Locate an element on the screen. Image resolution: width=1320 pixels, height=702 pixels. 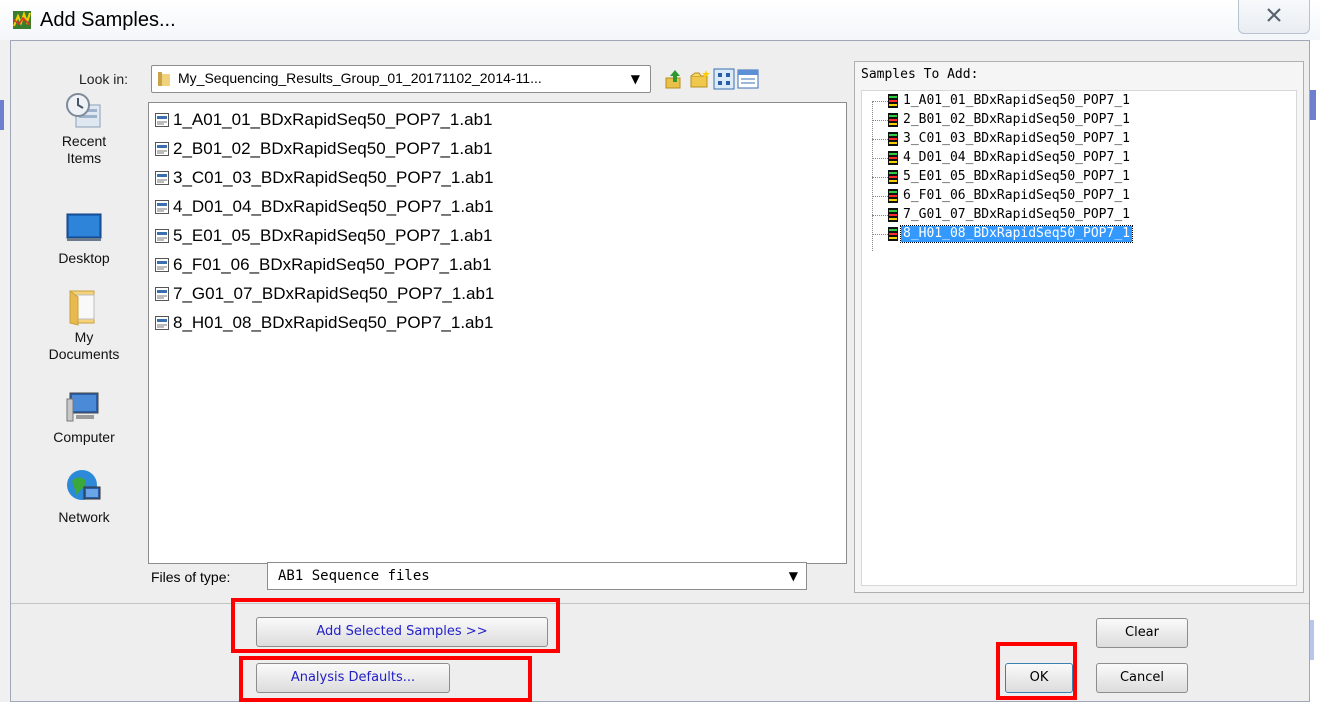
sample-name: 8_H01_08_BDxRapidSeq50_POP7_1 is located at coordinates (1016, 234).